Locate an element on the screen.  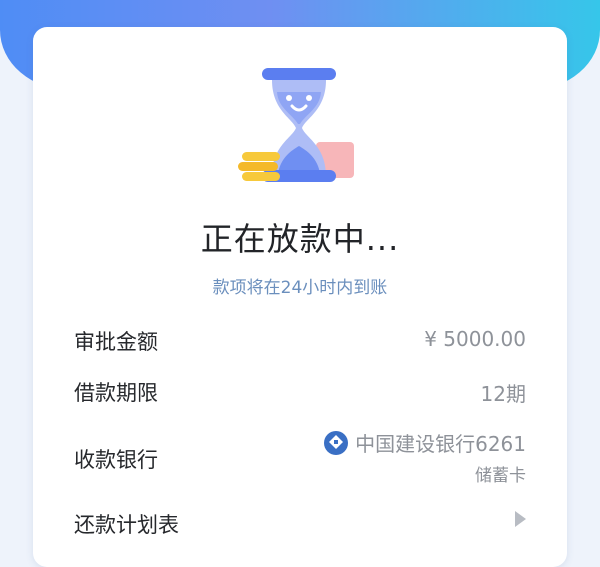
loan-term-value: 12期 is located at coordinates (503, 394).